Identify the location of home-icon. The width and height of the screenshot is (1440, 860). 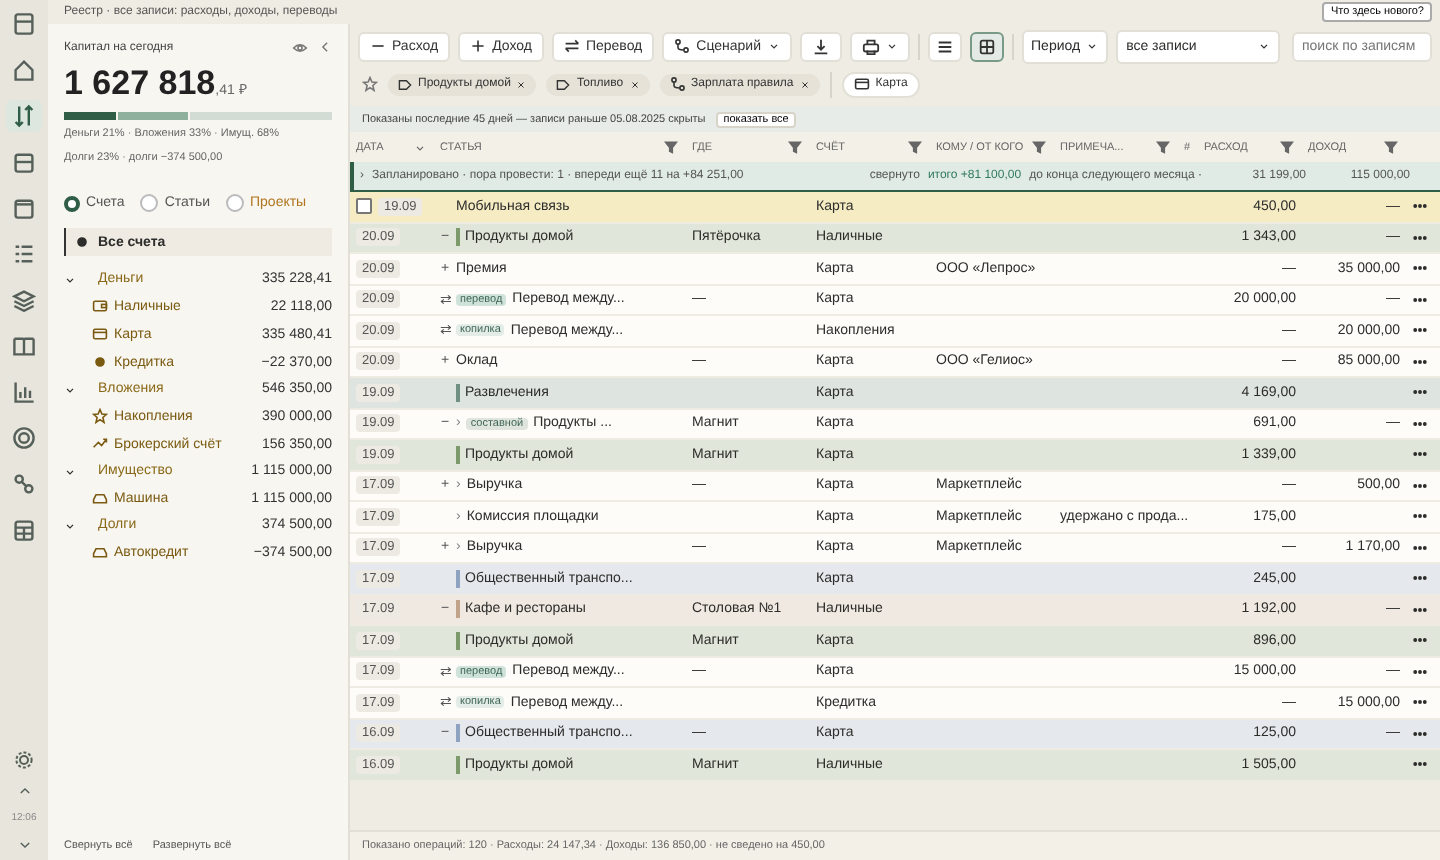
(24, 70).